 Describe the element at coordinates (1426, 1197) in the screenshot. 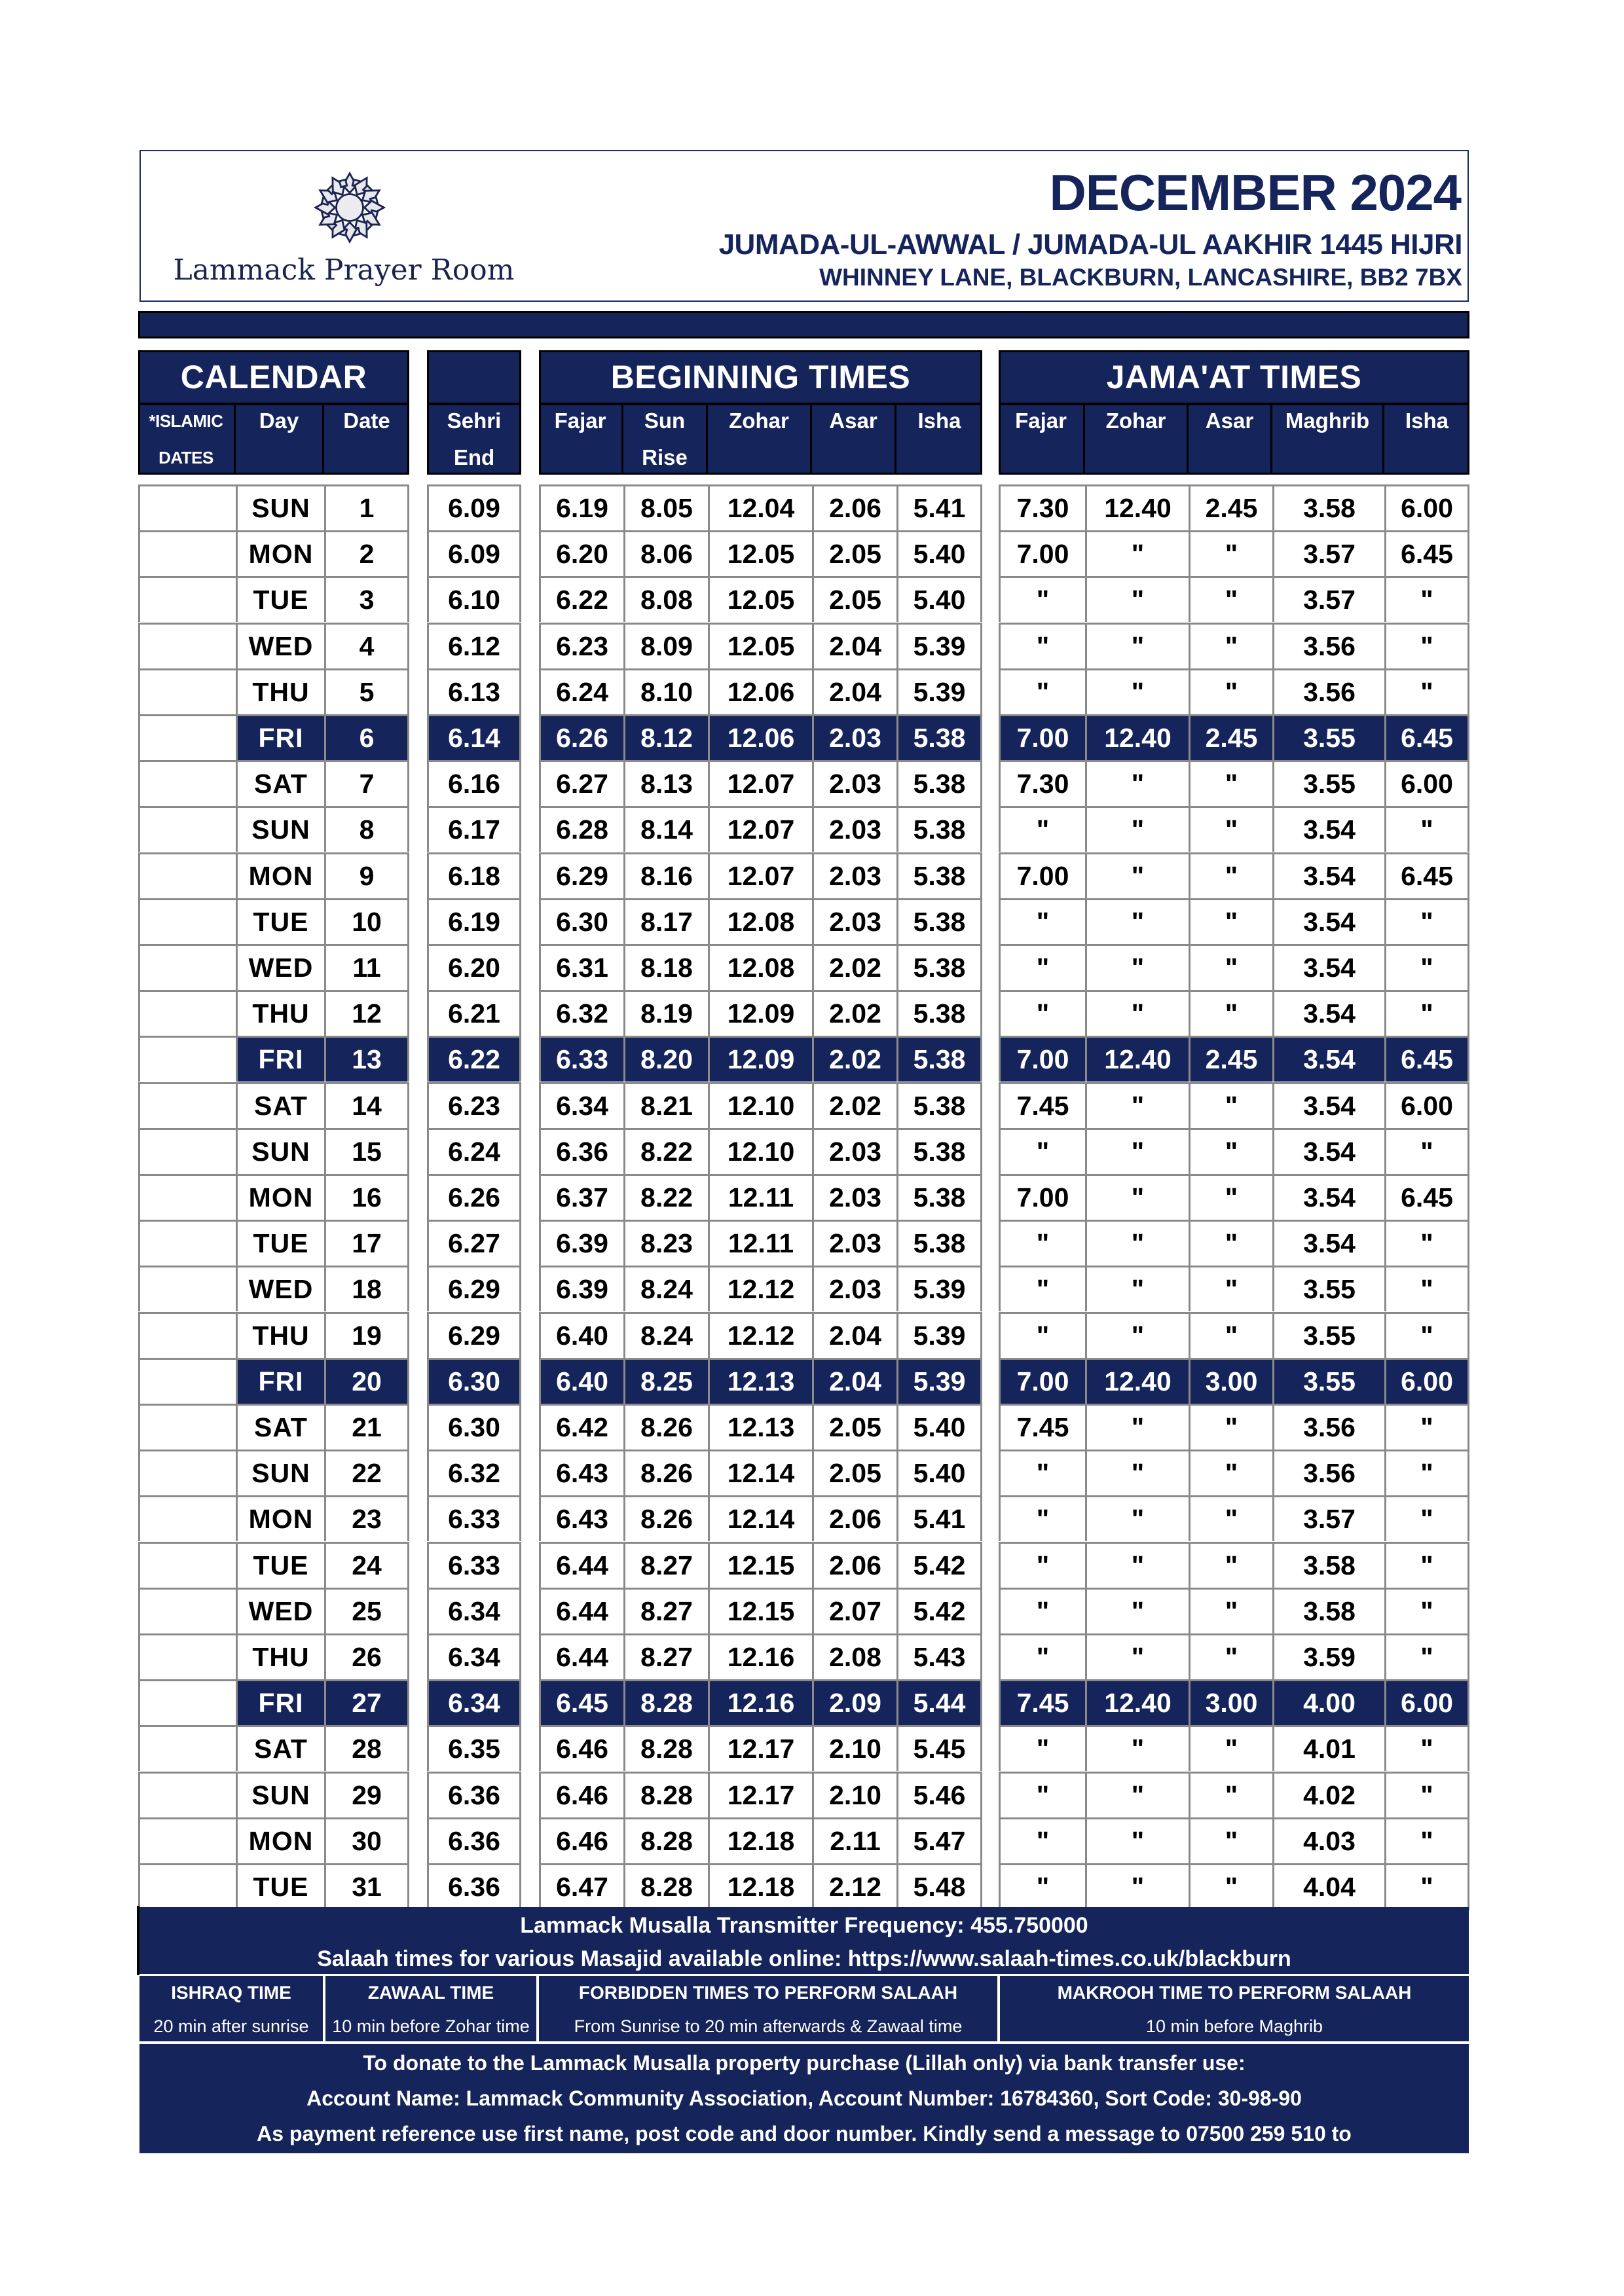

I see `jamaat-times-isha-cell: 6.45` at that location.